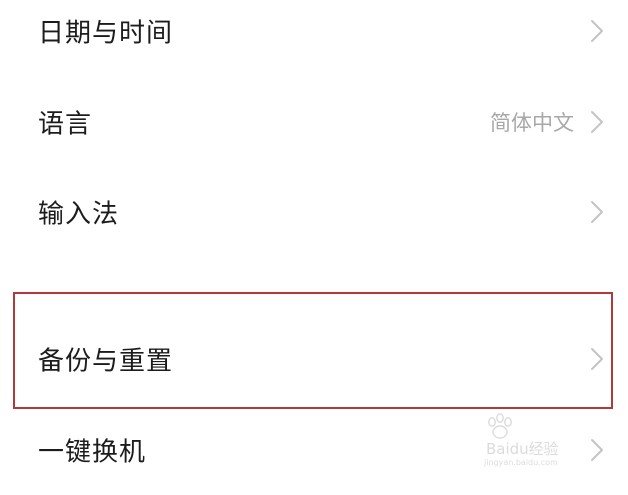 The image size is (628, 495). I want to click on settings-item-label: 一键换机, so click(92, 452).